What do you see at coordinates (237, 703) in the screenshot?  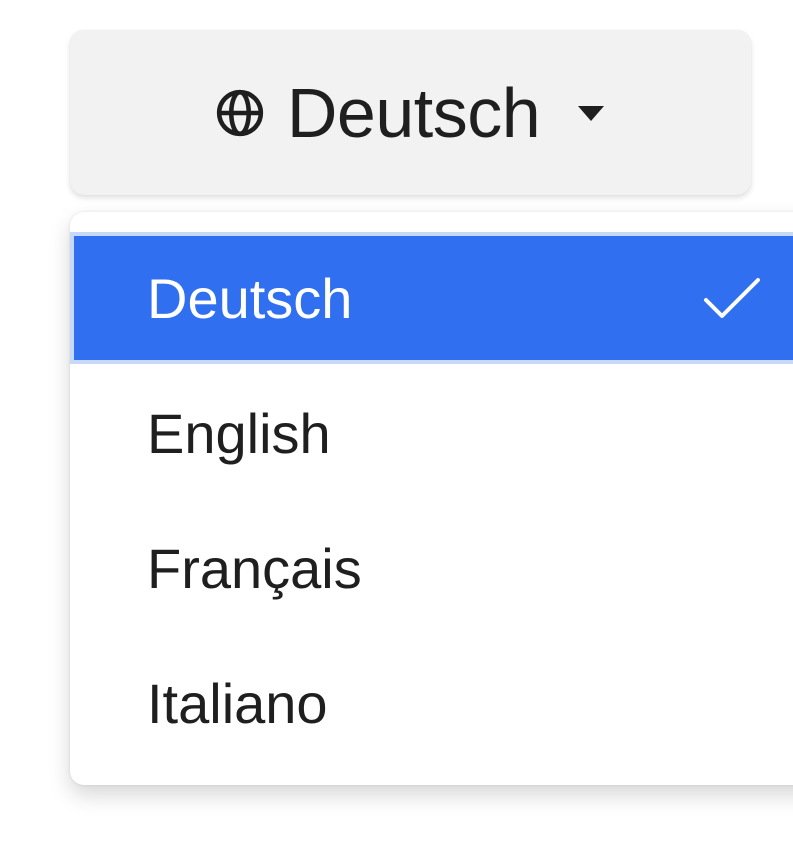 I see `language-option-label: Italiano` at bounding box center [237, 703].